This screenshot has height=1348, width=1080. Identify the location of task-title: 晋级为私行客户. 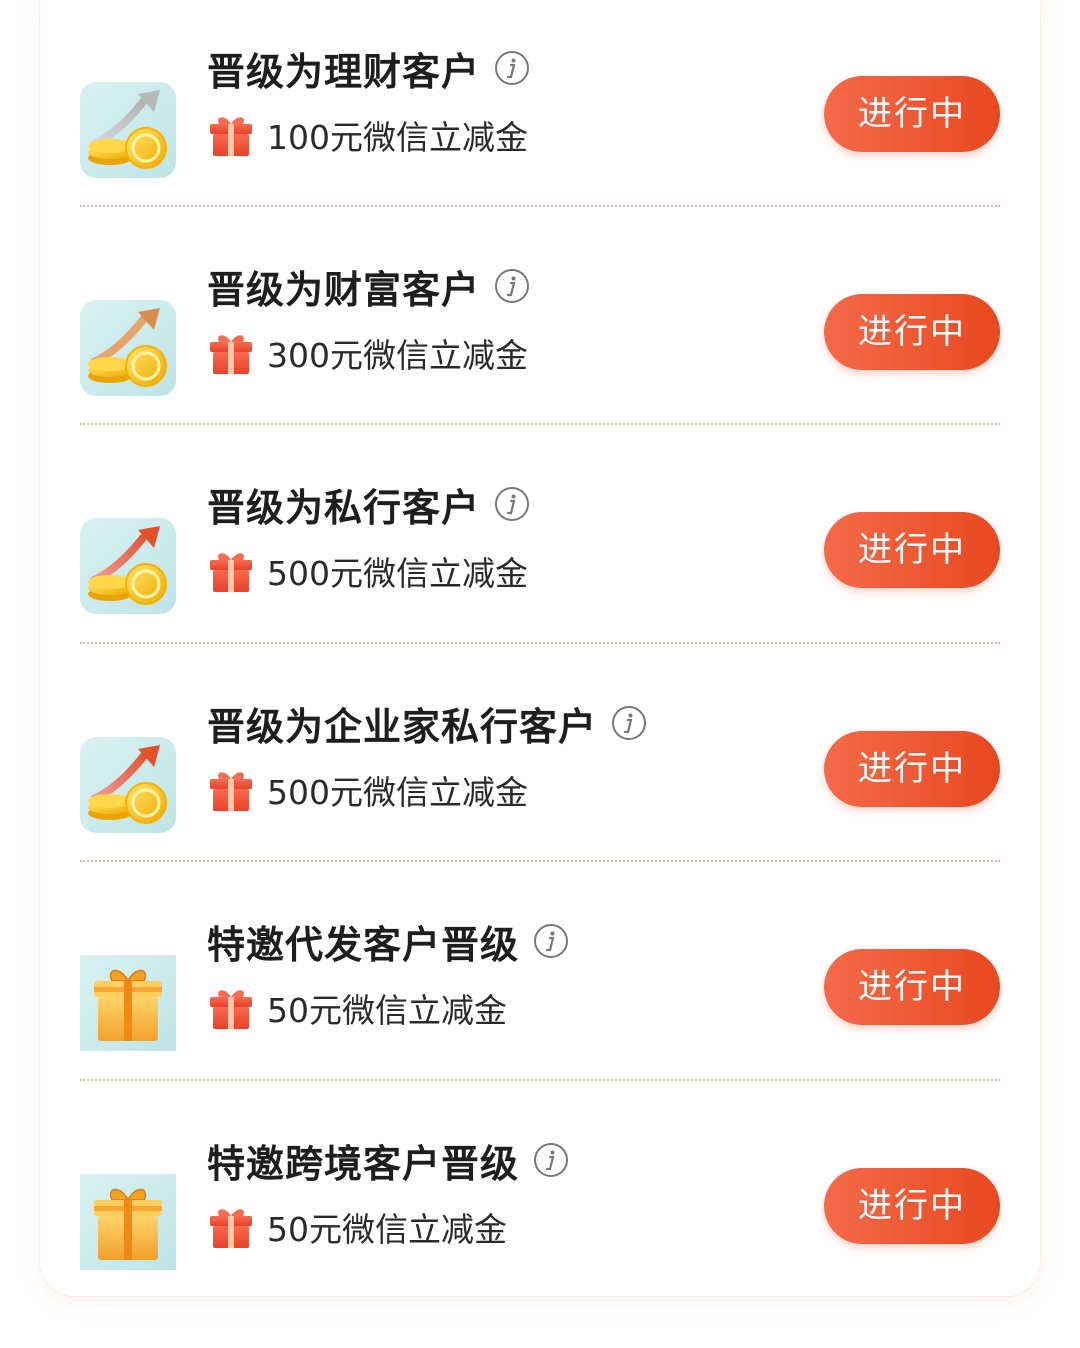
(344, 507).